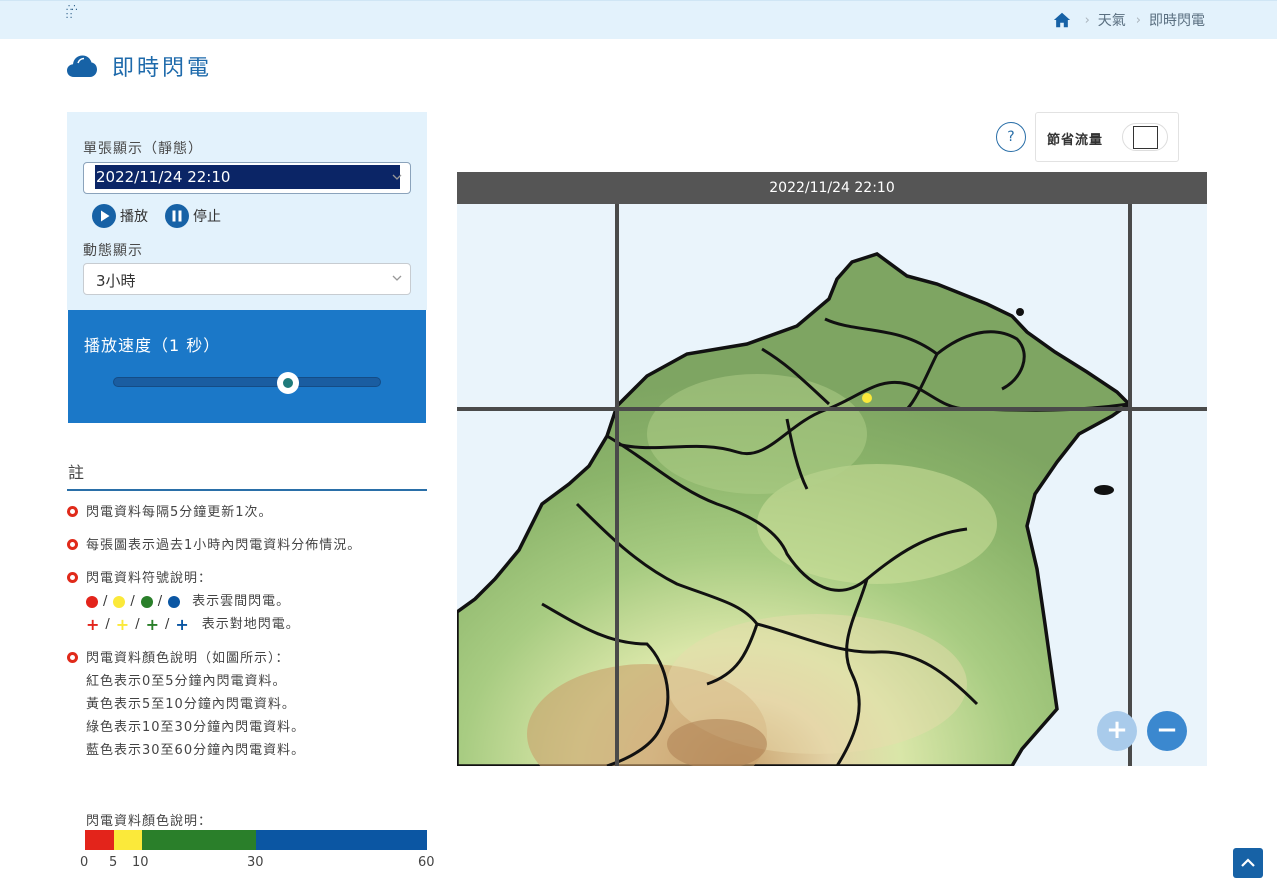 This screenshot has height=881, width=1277. I want to click on blue-dot-icon, so click(174, 601).